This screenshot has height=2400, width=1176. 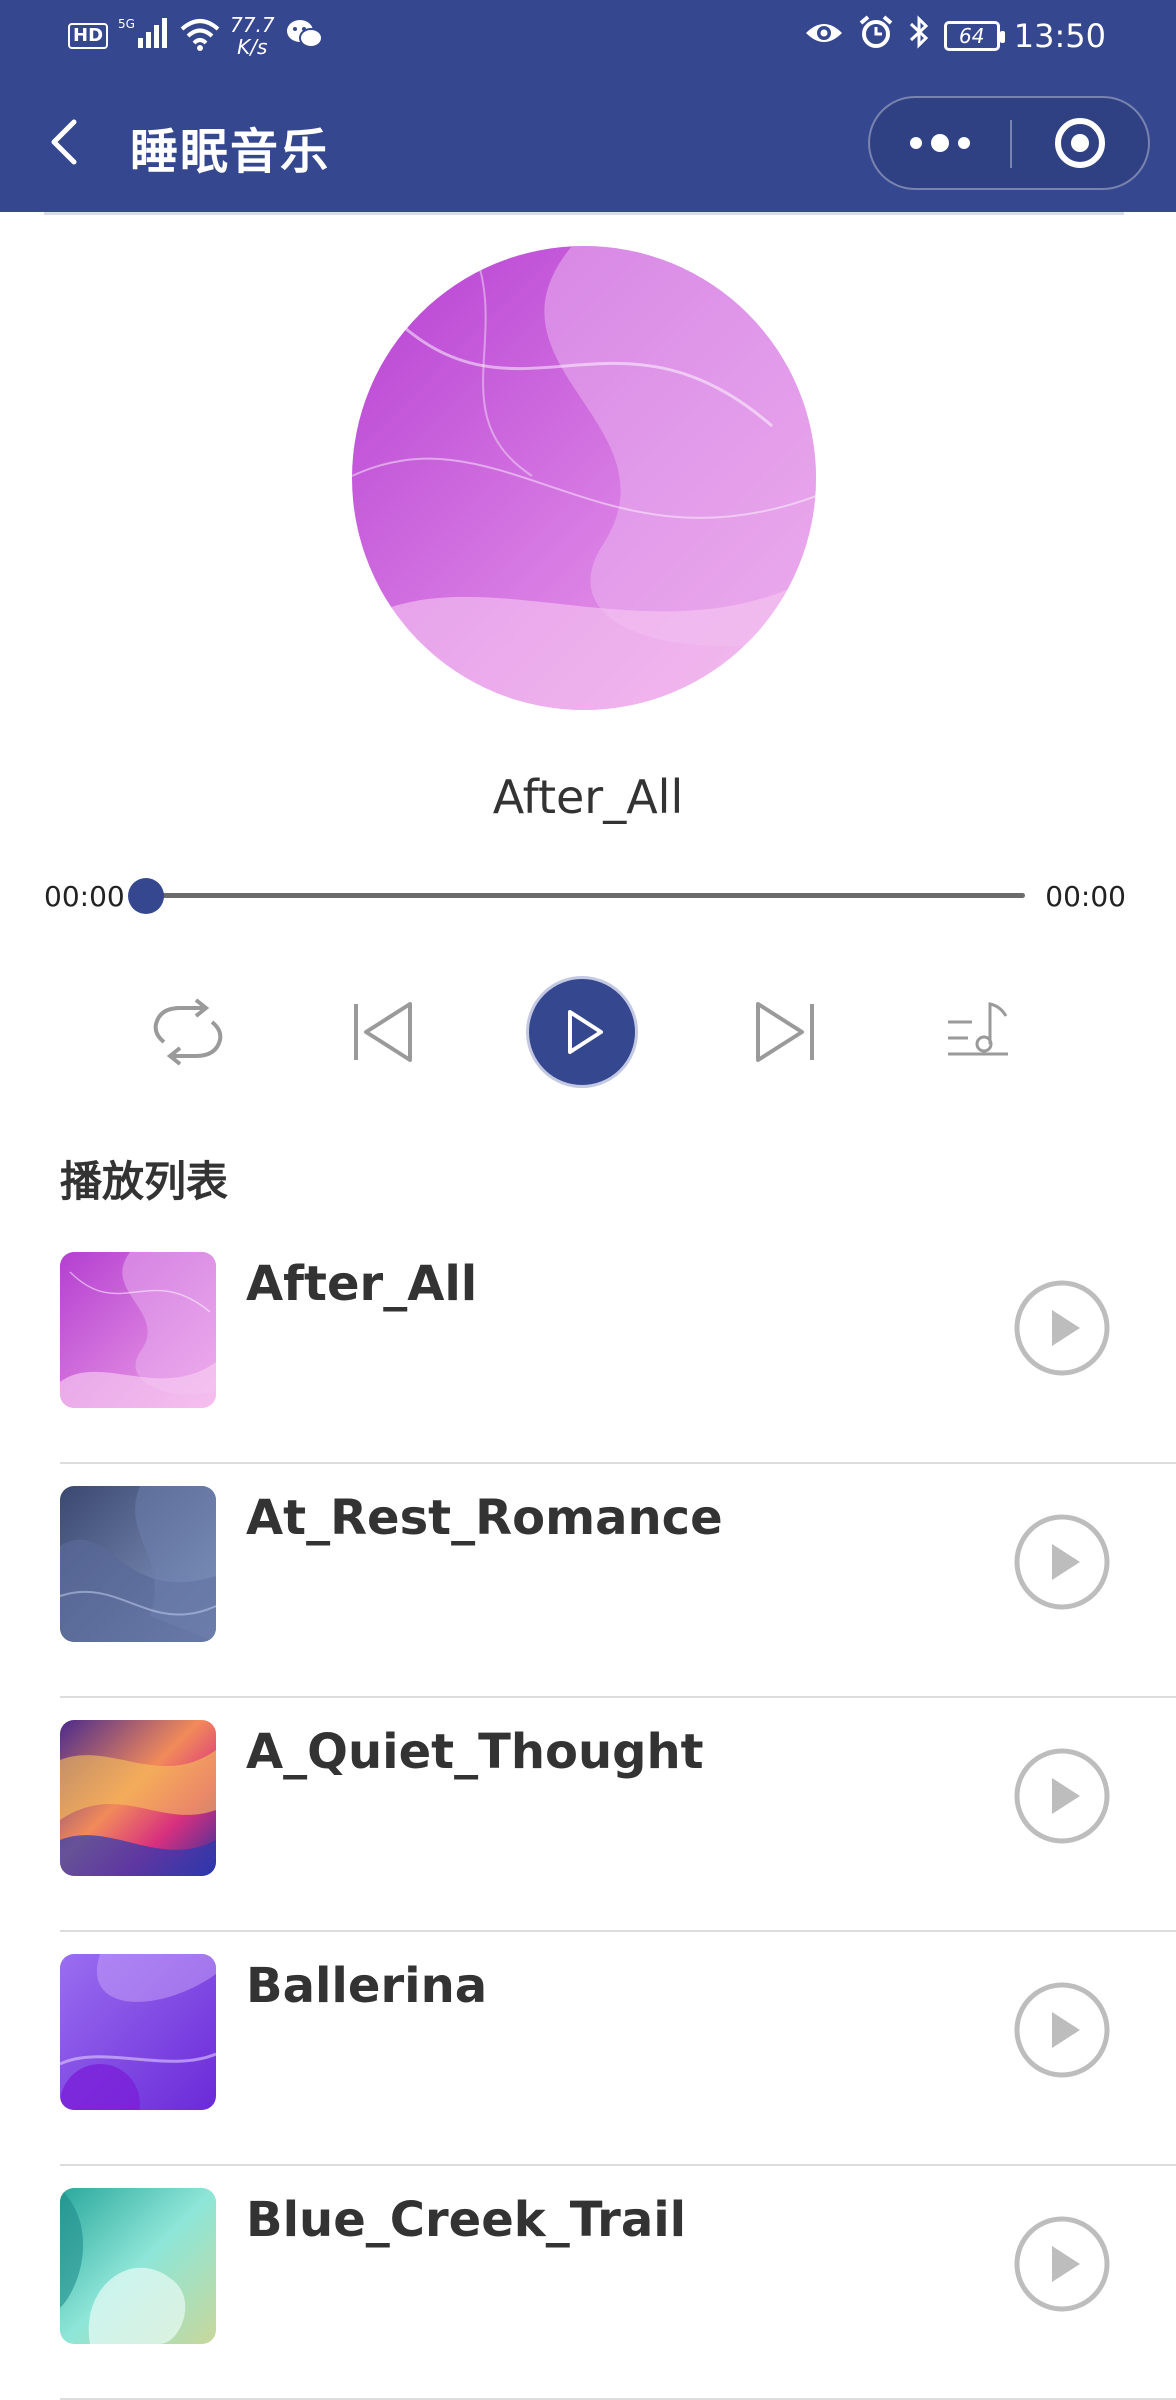 I want to click on next-button, so click(x=784, y=1032).